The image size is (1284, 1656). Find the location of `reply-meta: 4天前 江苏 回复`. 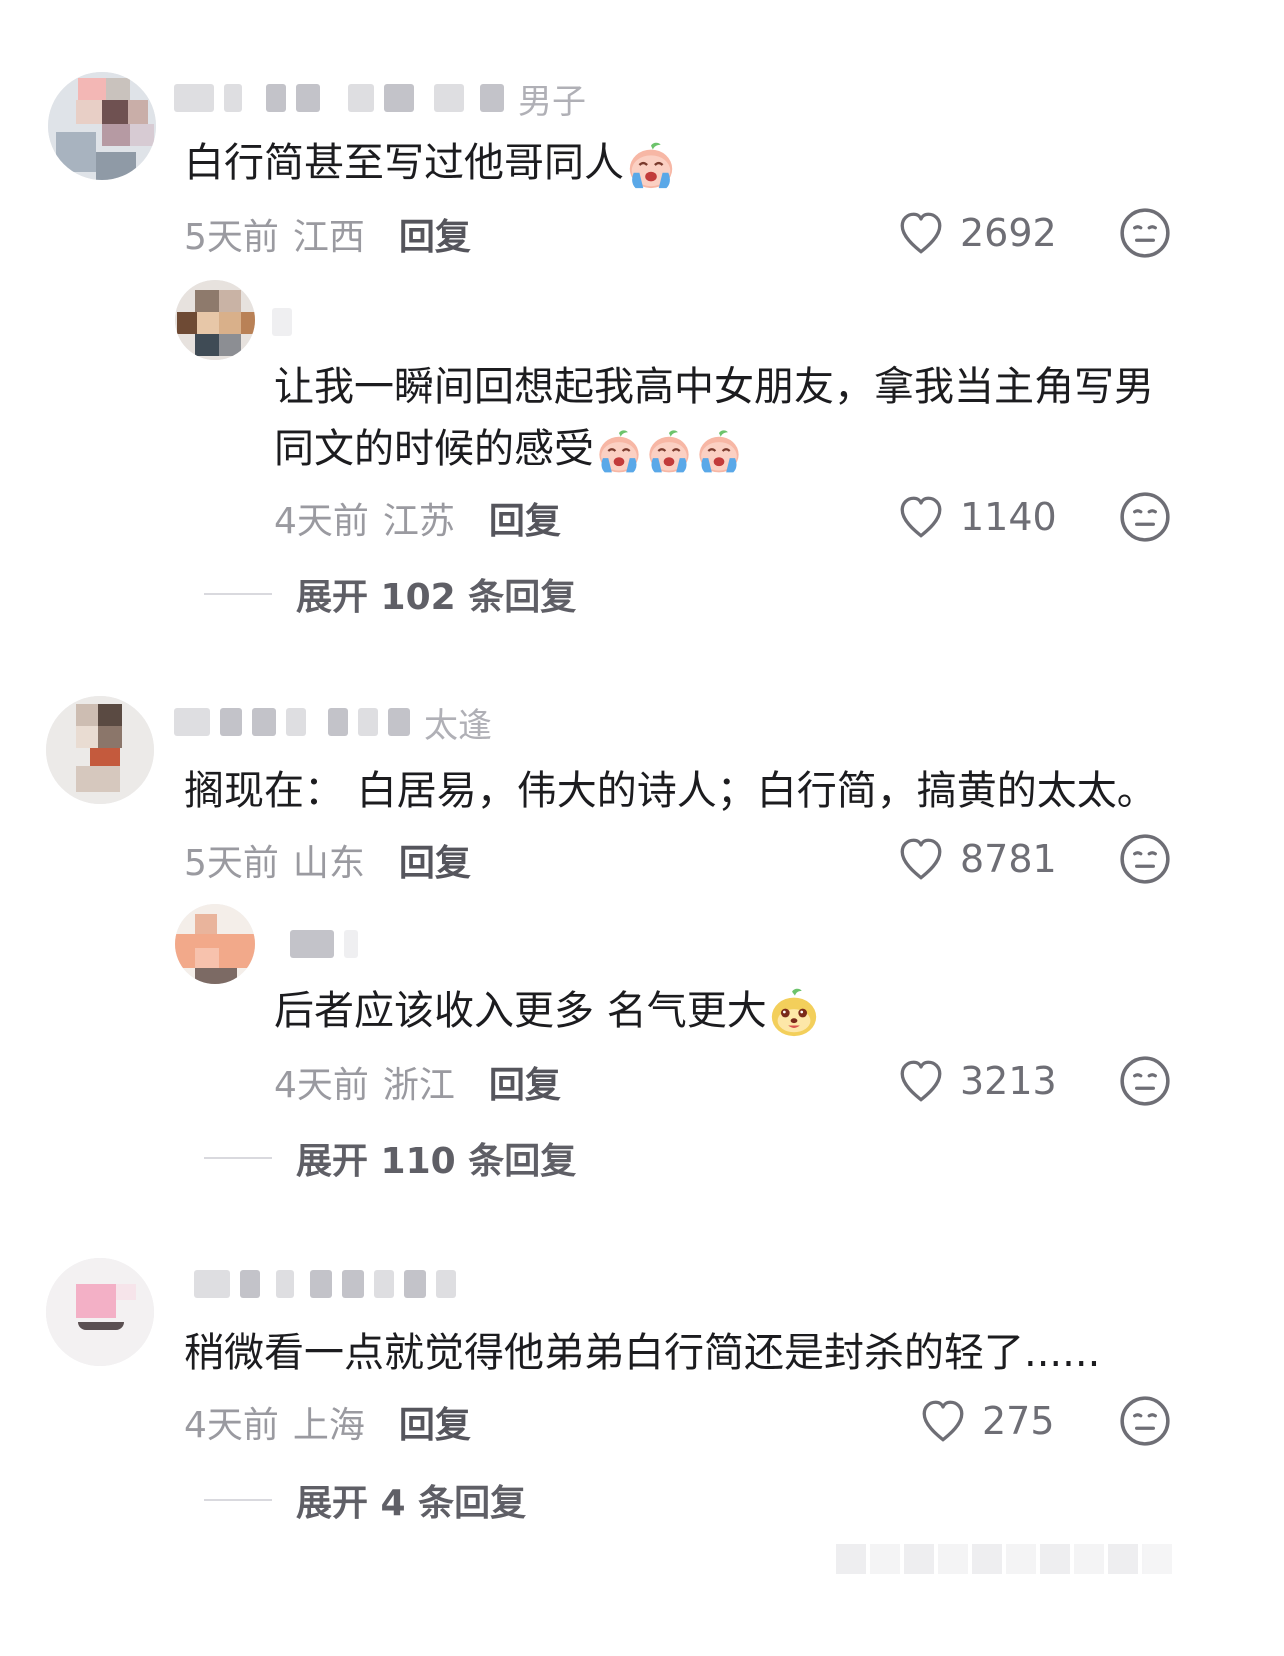

reply-meta: 4天前 江苏 回复 is located at coordinates (417, 518).